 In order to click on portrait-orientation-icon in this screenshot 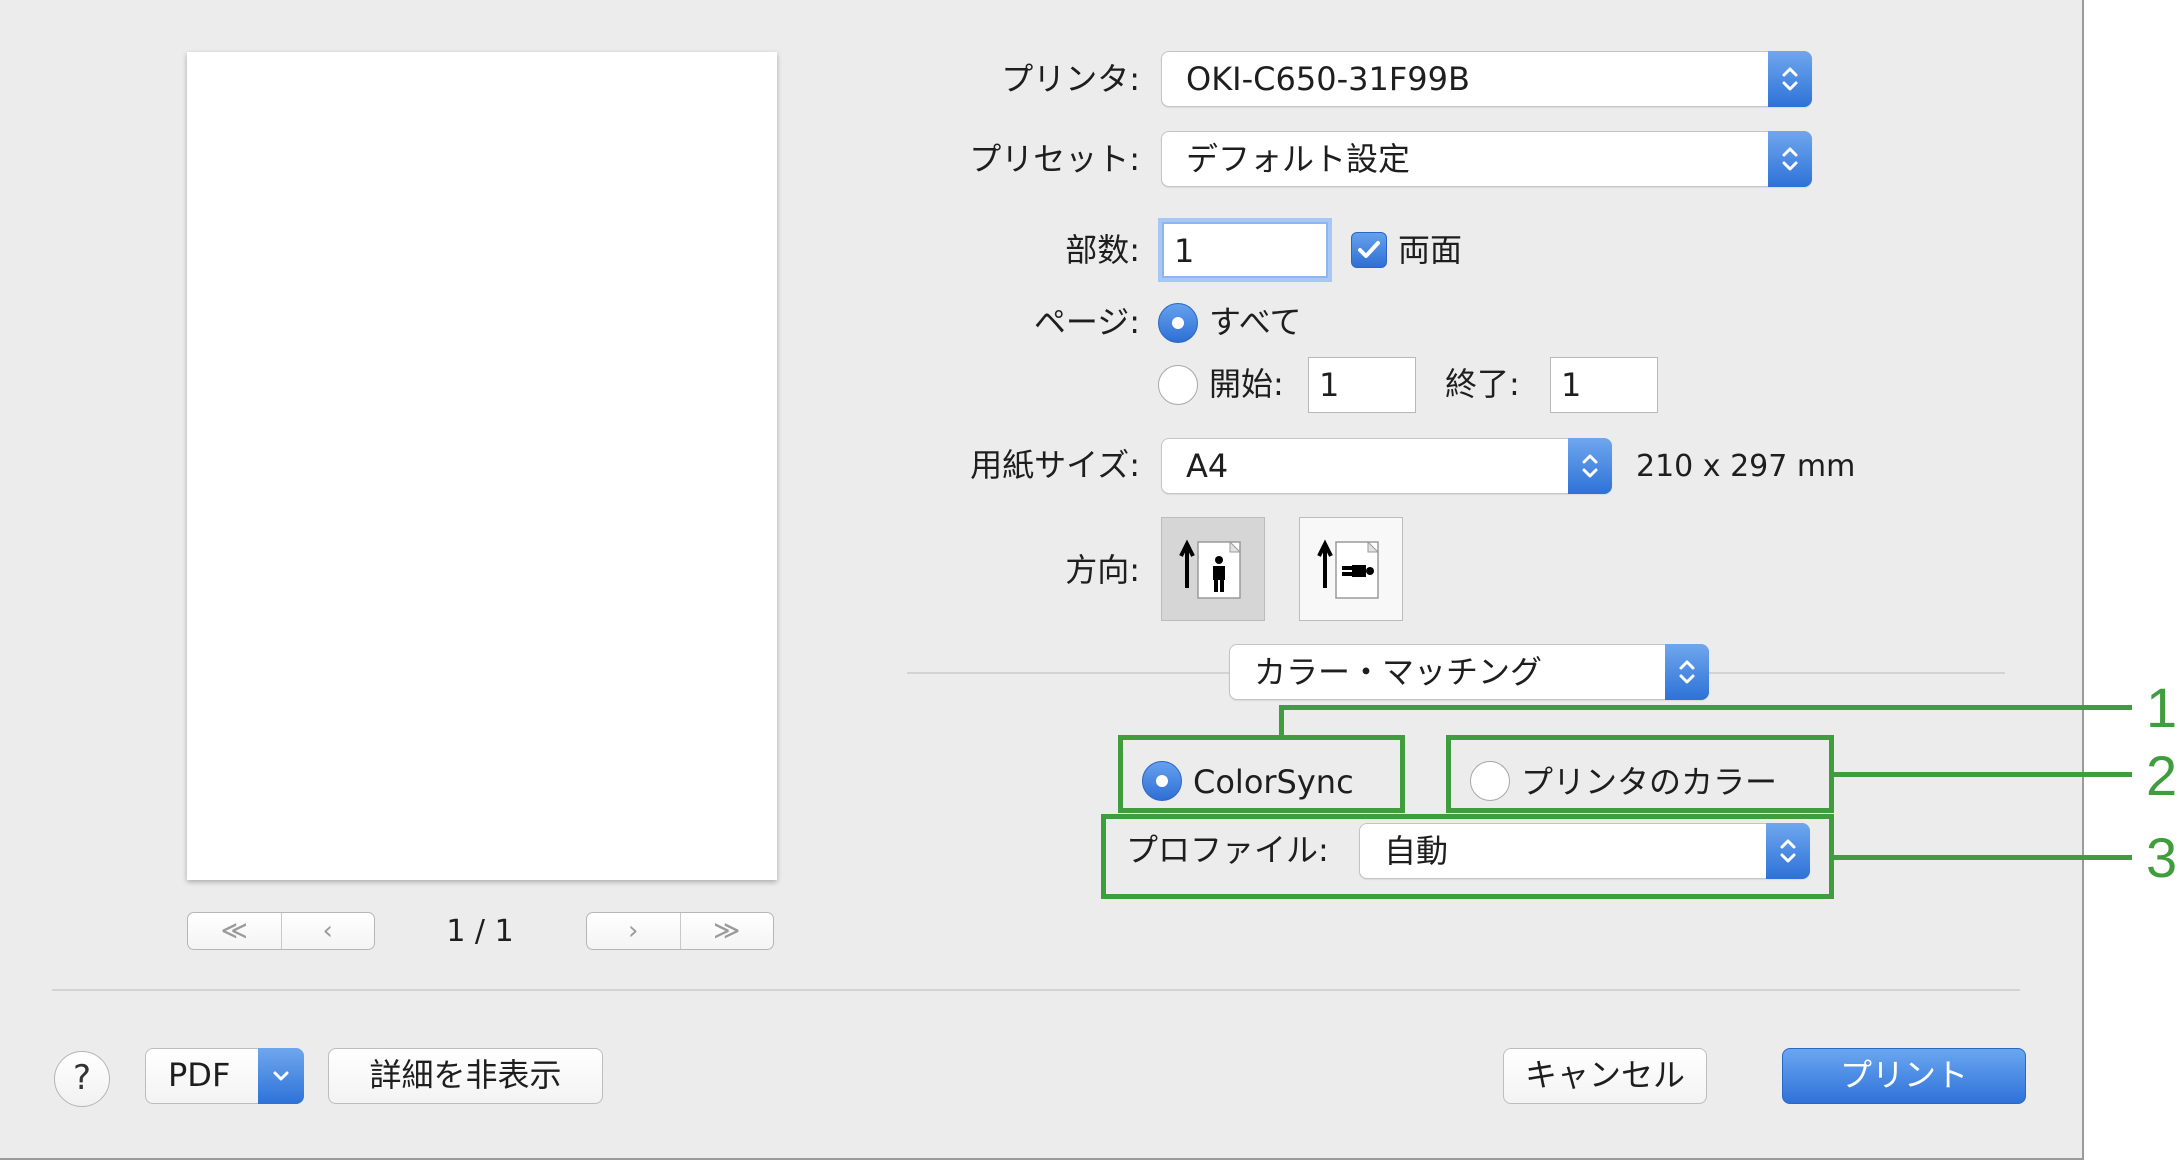, I will do `click(1210, 569)`.